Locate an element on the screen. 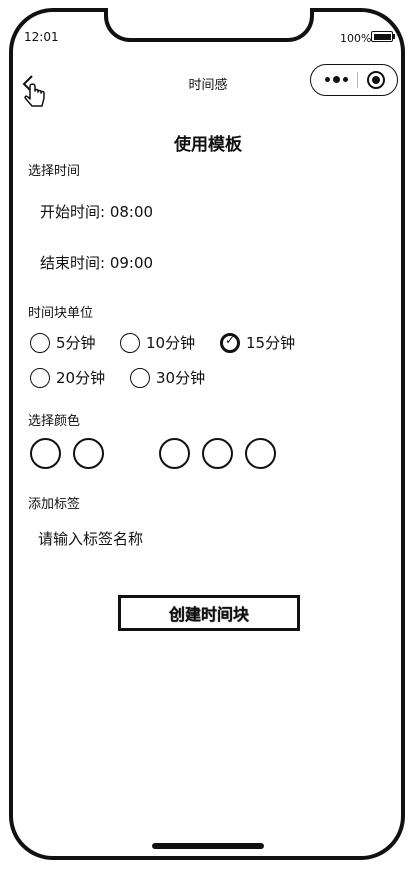 The height and width of the screenshot is (870, 416). unit-option-30: 30分钟 is located at coordinates (167, 377).